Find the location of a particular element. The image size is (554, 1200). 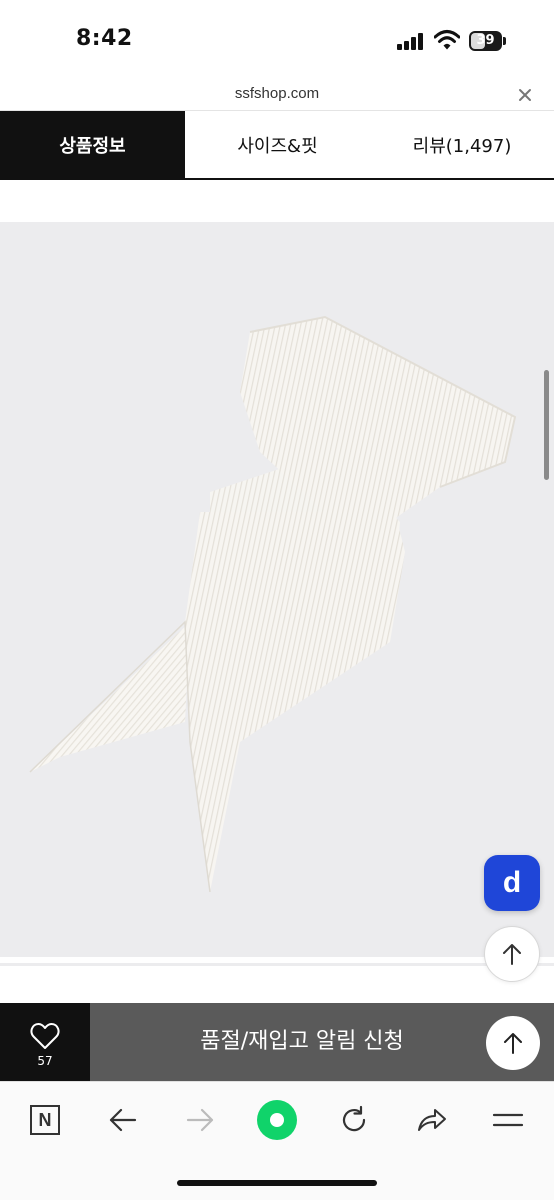

back-arrow-icon is located at coordinates (123, 1120).